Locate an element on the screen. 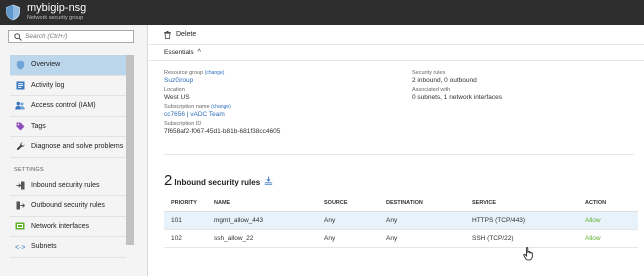 This screenshot has width=644, height=276. service-cell: SSH (TCP/22) is located at coordinates (528, 238).